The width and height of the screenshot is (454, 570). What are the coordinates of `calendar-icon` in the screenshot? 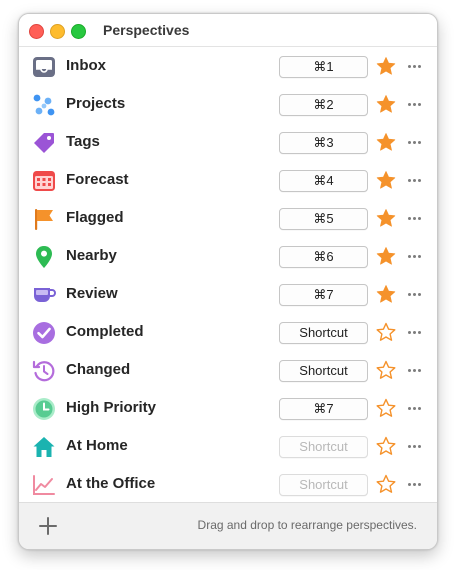 It's located at (44, 181).